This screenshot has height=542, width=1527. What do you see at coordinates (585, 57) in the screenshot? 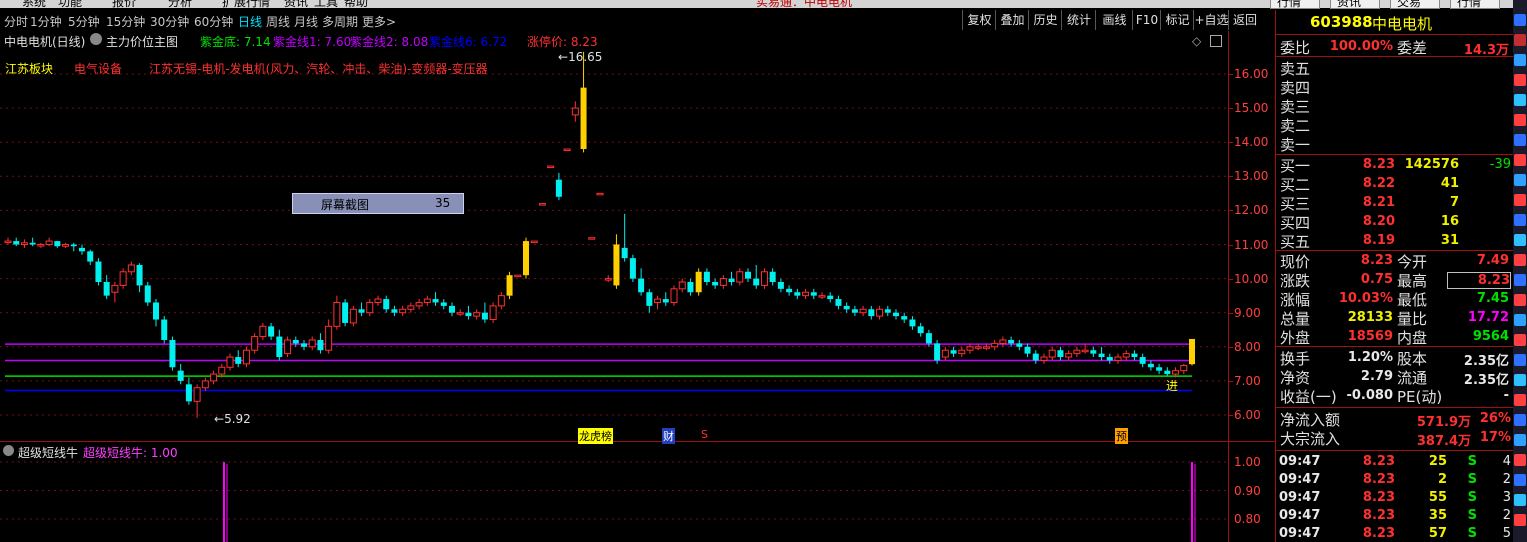
I see `high-value: 16.65` at bounding box center [585, 57].